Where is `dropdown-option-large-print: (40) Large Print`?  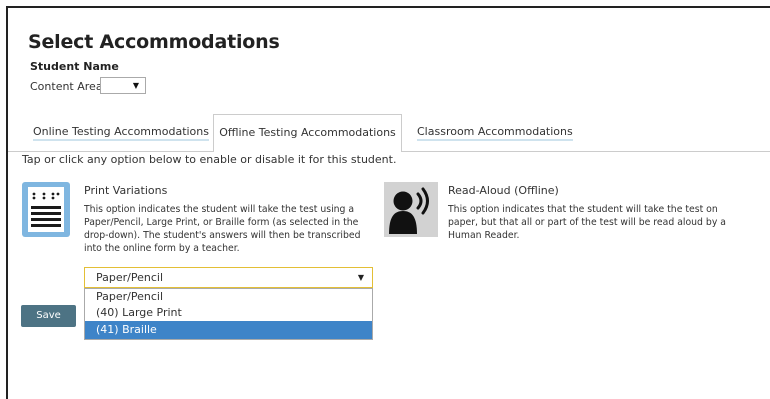 dropdown-option-large-print: (40) Large Print is located at coordinates (228, 313).